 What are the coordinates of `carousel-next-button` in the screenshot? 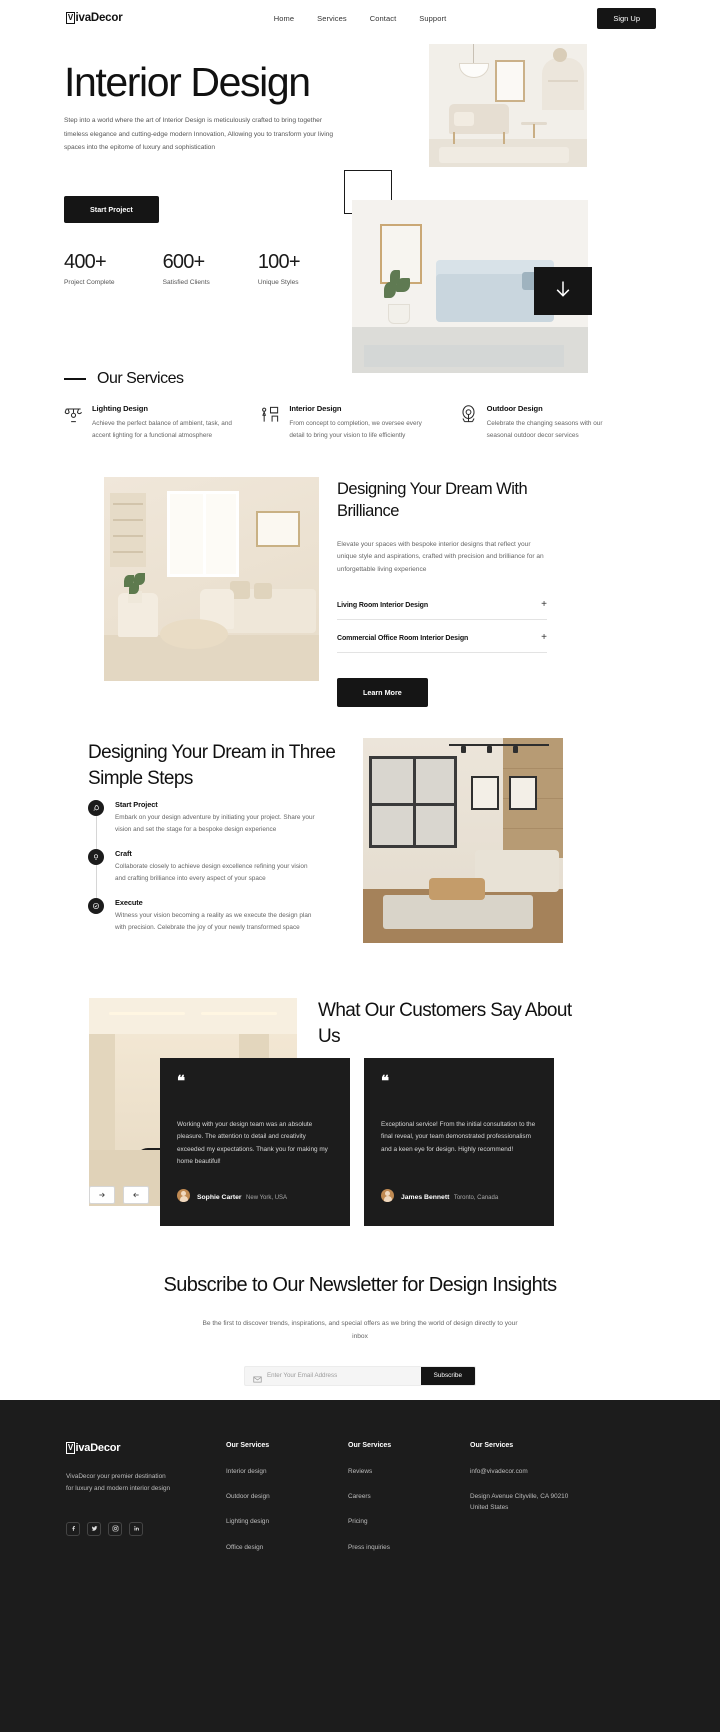 It's located at (102, 1195).